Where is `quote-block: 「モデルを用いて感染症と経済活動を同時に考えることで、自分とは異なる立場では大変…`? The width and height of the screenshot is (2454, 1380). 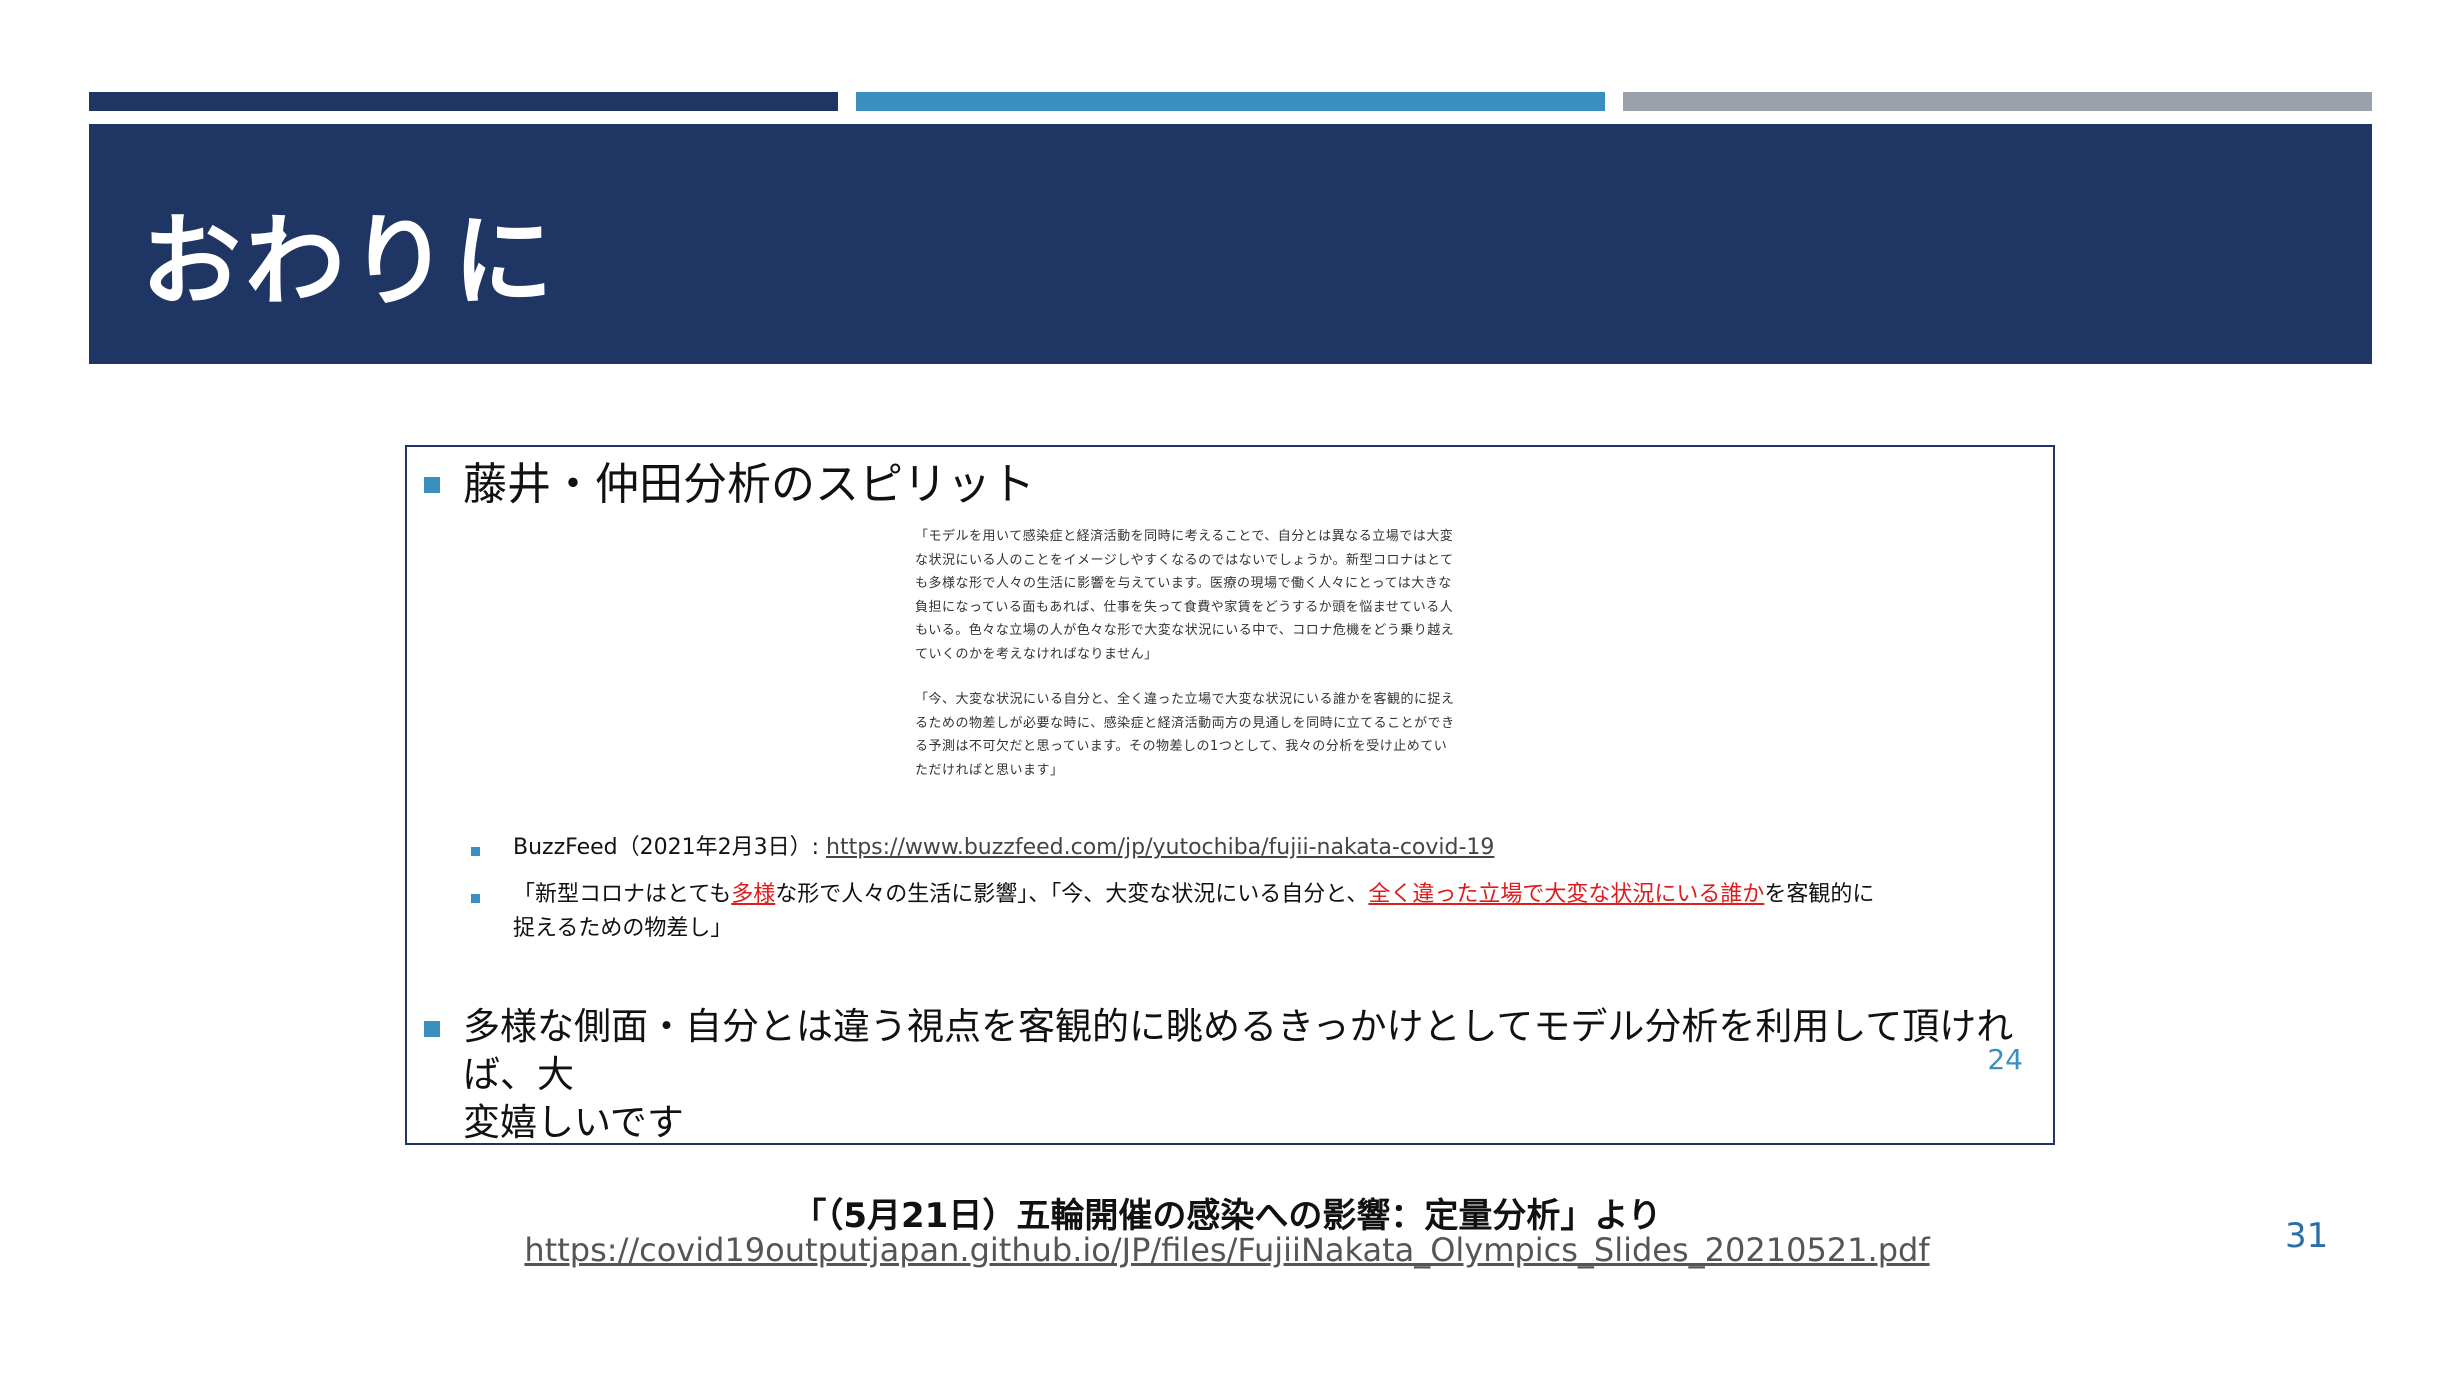
quote-block: 「モデルを用いて感染症と経済活動を同時に考えることで、自分とは異なる立場では大変… is located at coordinates (1185, 664).